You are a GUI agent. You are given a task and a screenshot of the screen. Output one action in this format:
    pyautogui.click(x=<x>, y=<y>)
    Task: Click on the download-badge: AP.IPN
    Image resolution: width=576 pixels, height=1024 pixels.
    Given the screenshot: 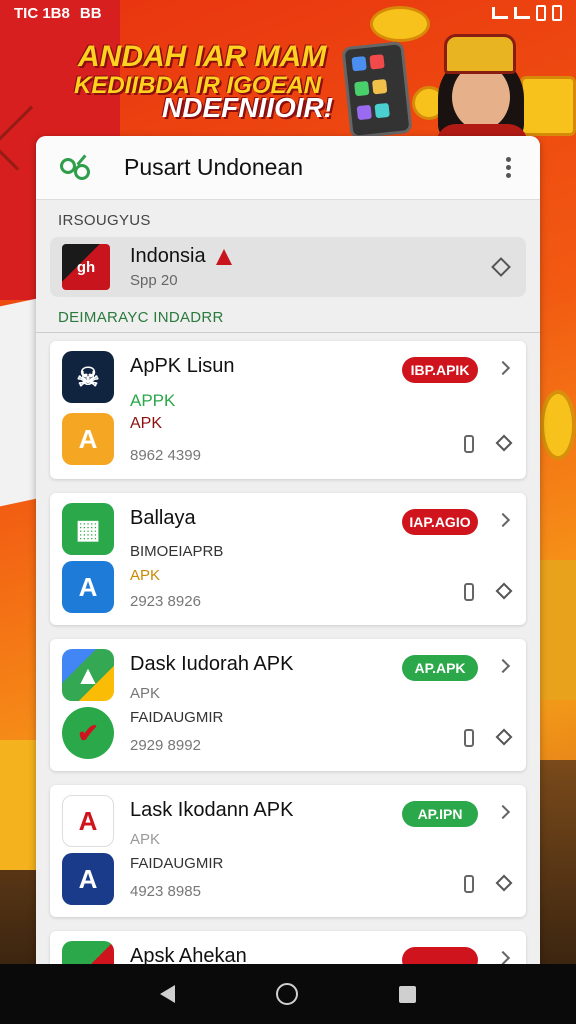 What is the action you would take?
    pyautogui.click(x=440, y=814)
    